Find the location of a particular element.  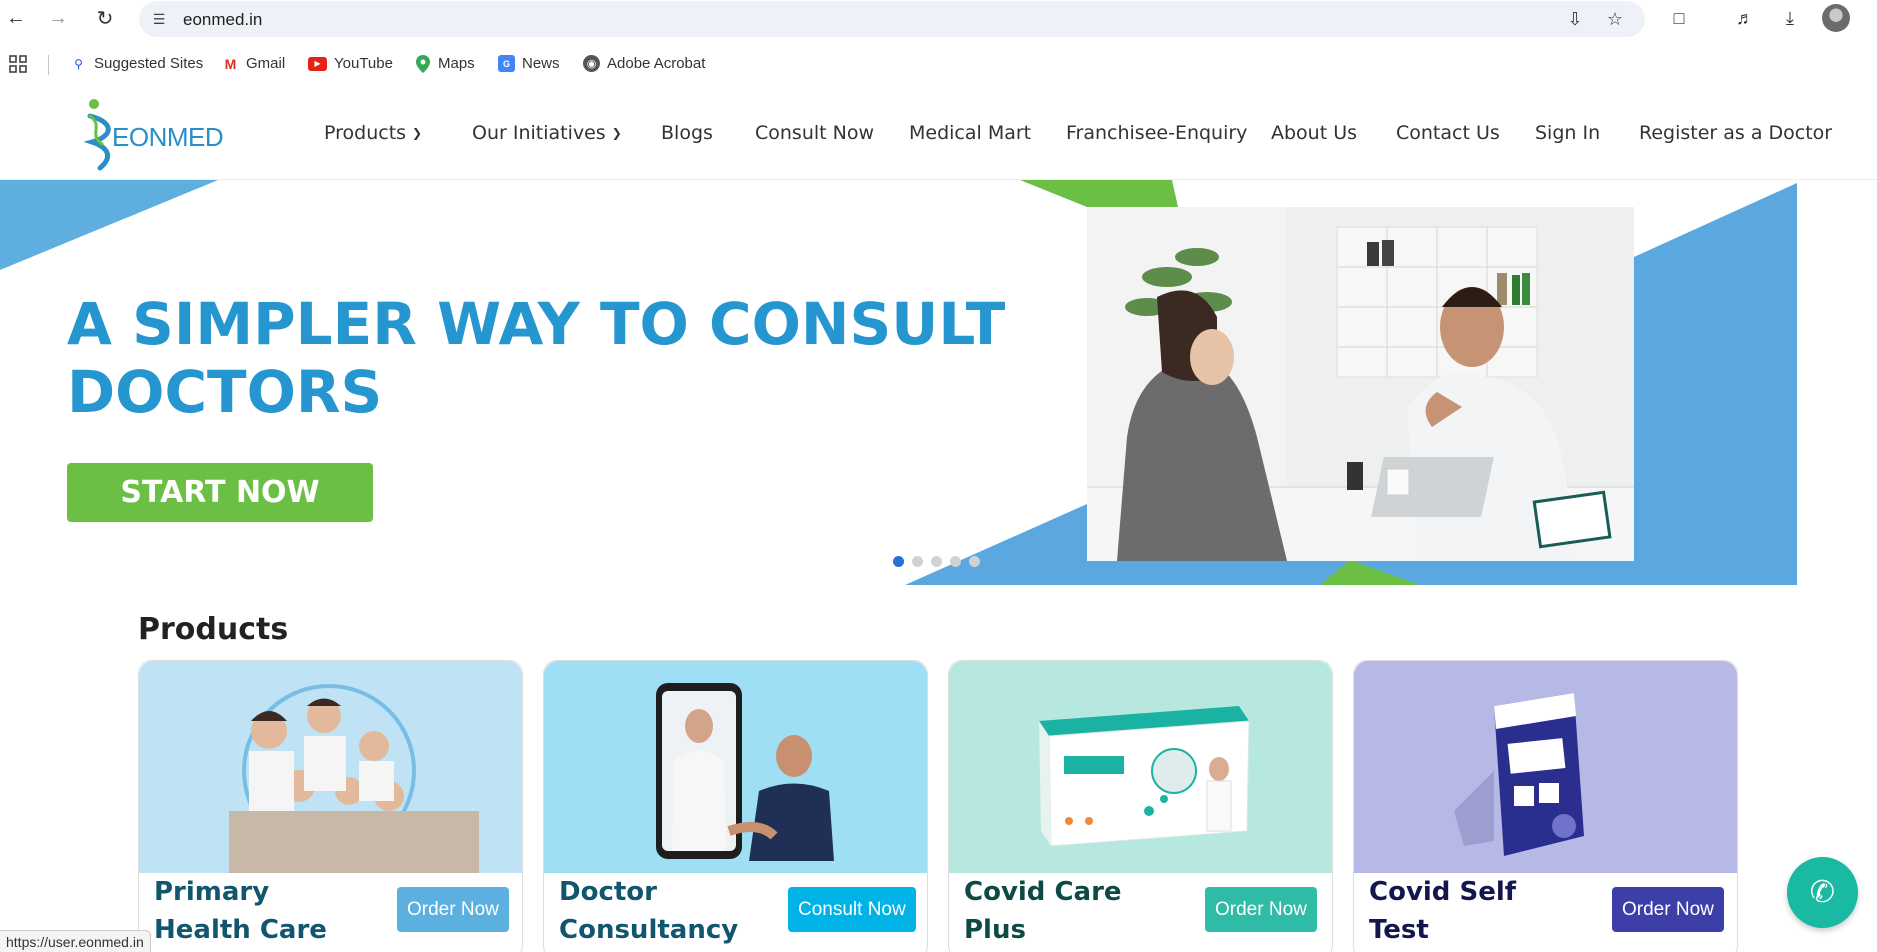

bookmark-adobe-acrobat: ◉ Adobe Acrobat is located at coordinates (644, 63).